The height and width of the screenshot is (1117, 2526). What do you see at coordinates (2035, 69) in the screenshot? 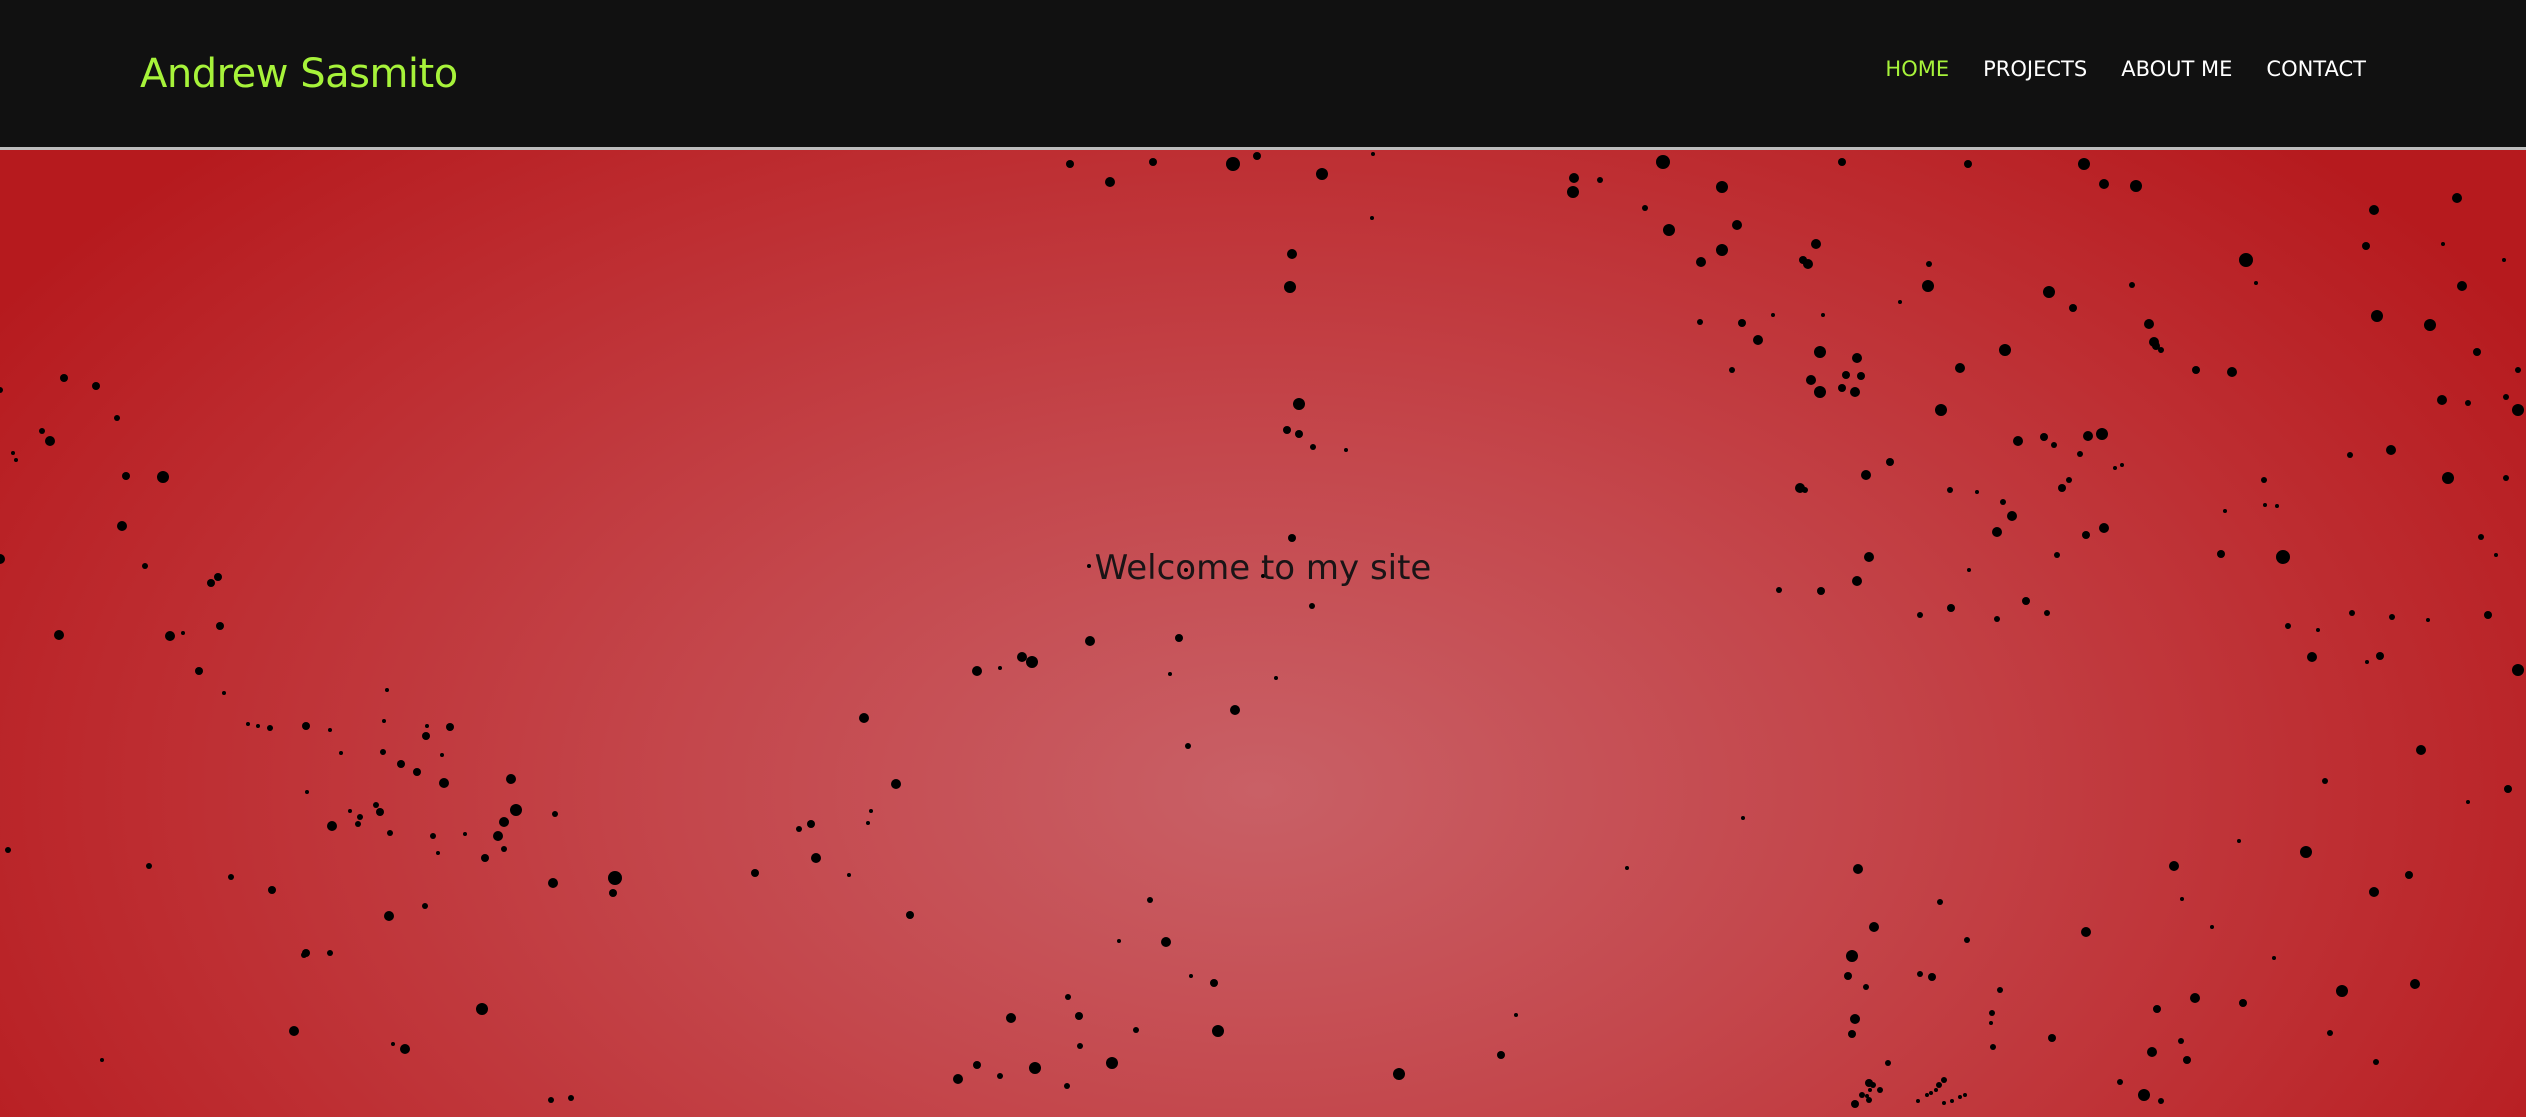
I see `nav-projects-link: PROJECTS` at bounding box center [2035, 69].